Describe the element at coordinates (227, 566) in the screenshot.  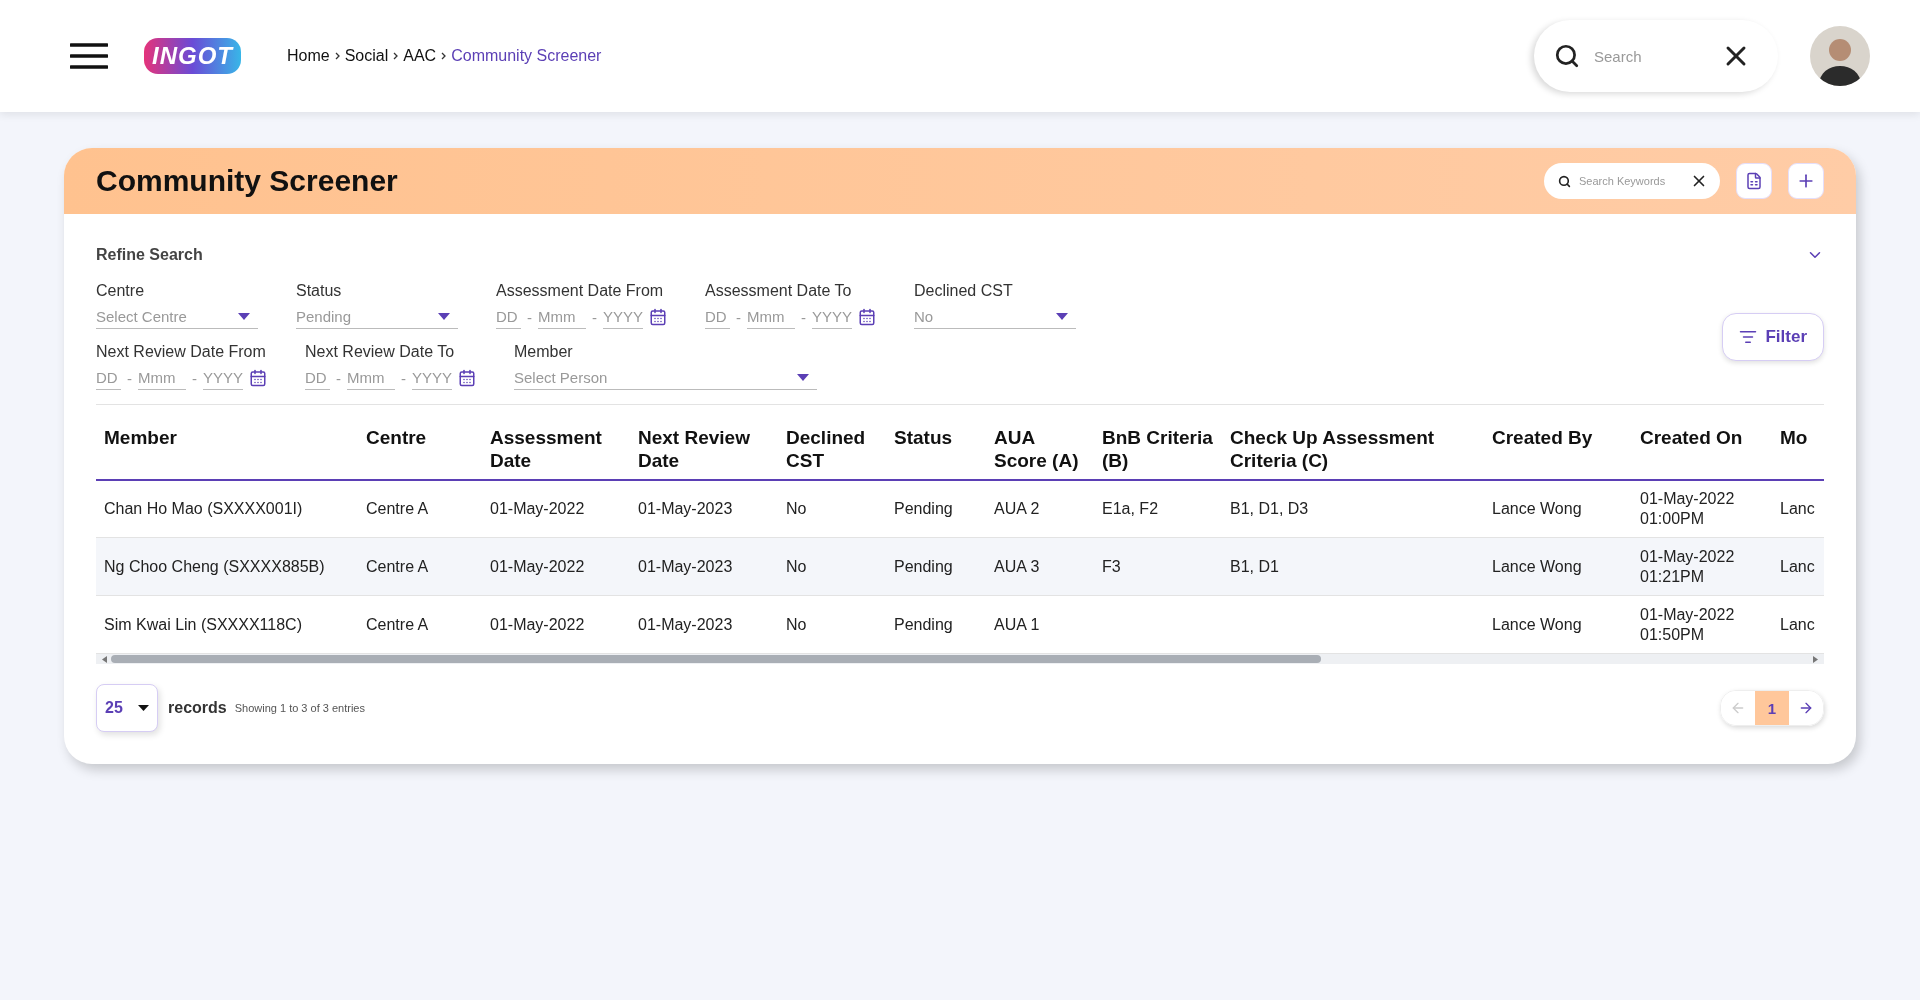
I see `table-cell: Ng Choo Cheng (SXXXX885B)` at that location.